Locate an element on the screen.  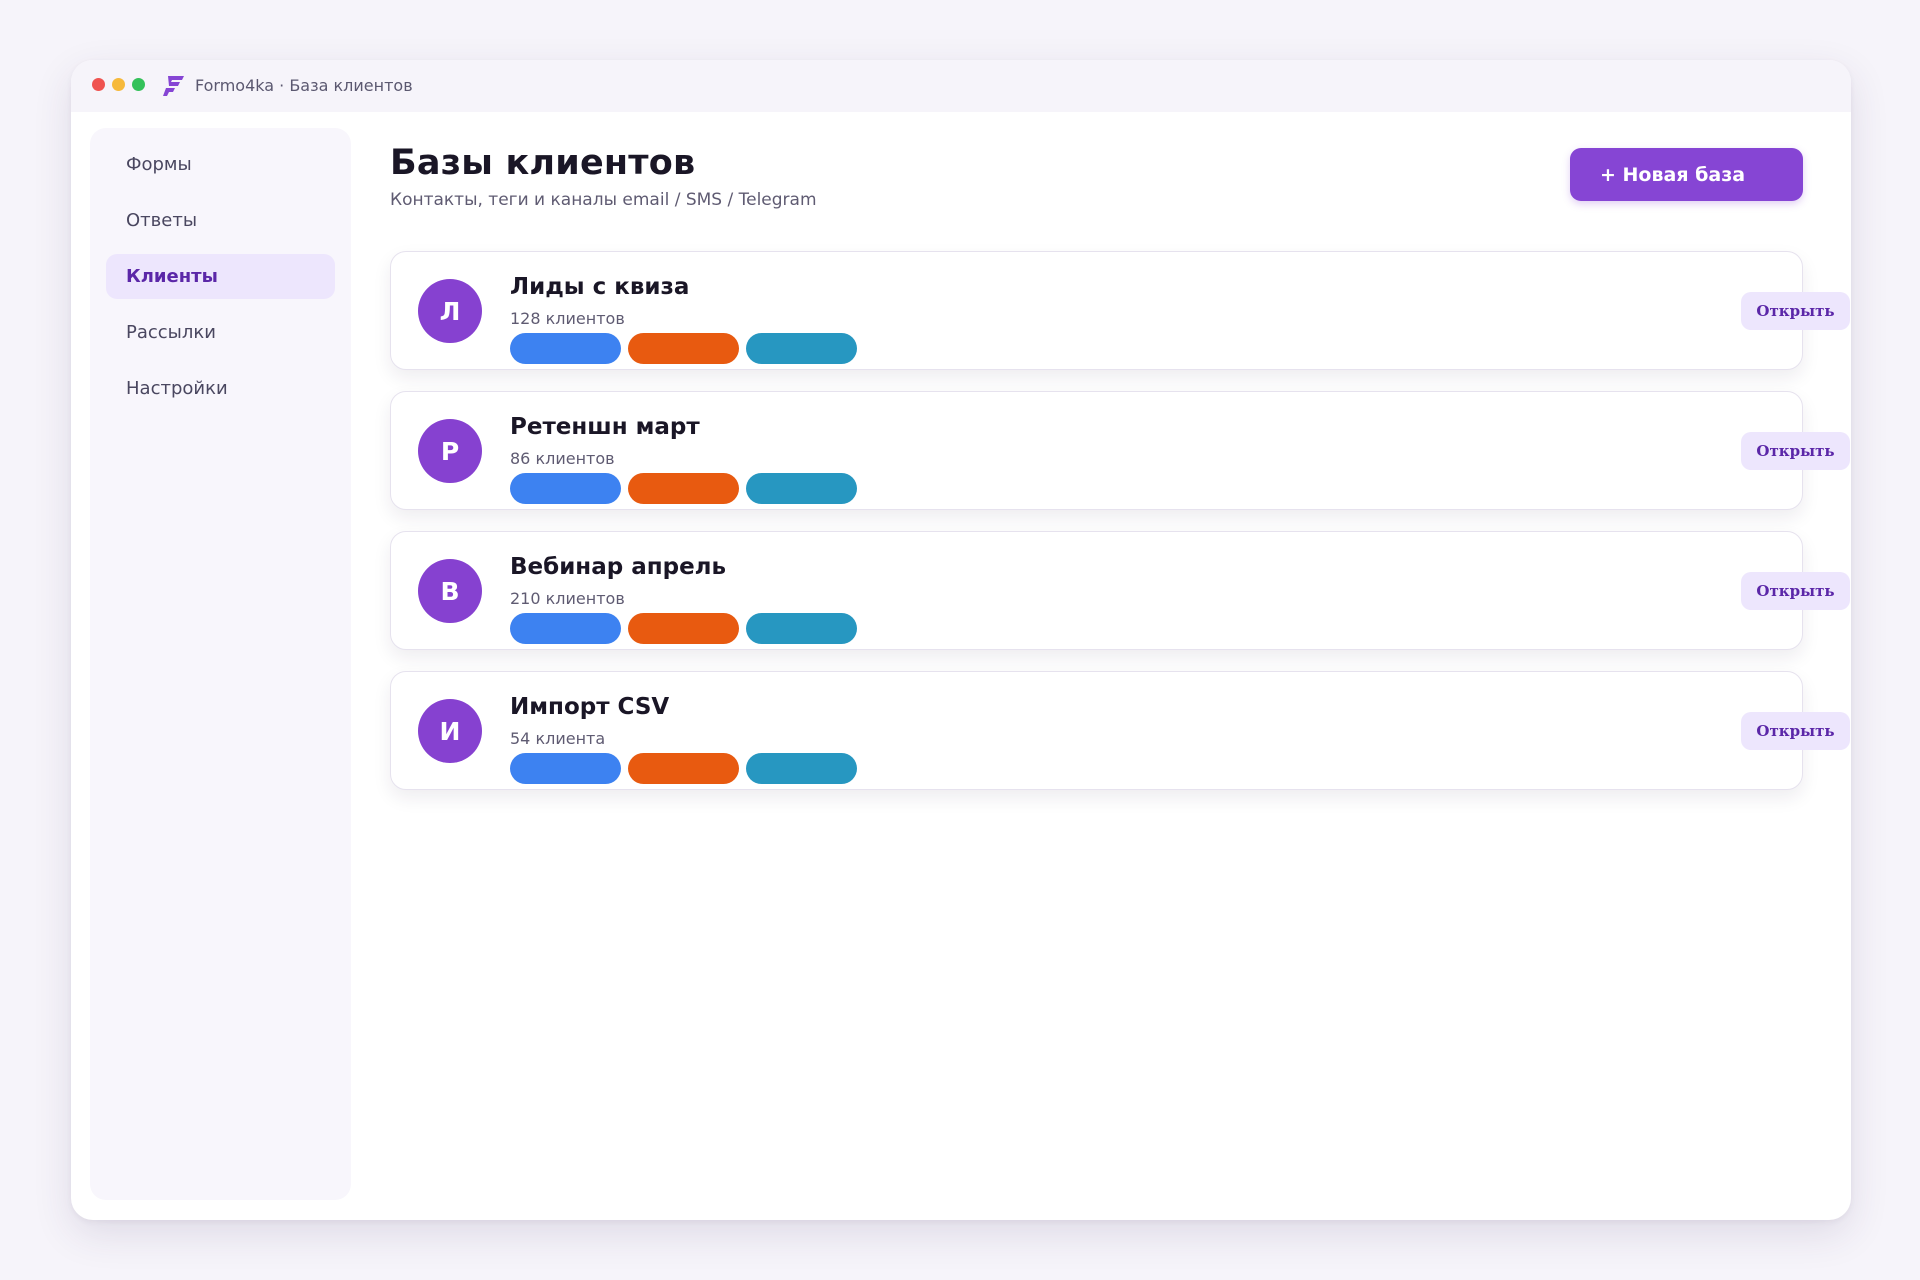
sidebar-item-forms: Формы is located at coordinates (220, 164).